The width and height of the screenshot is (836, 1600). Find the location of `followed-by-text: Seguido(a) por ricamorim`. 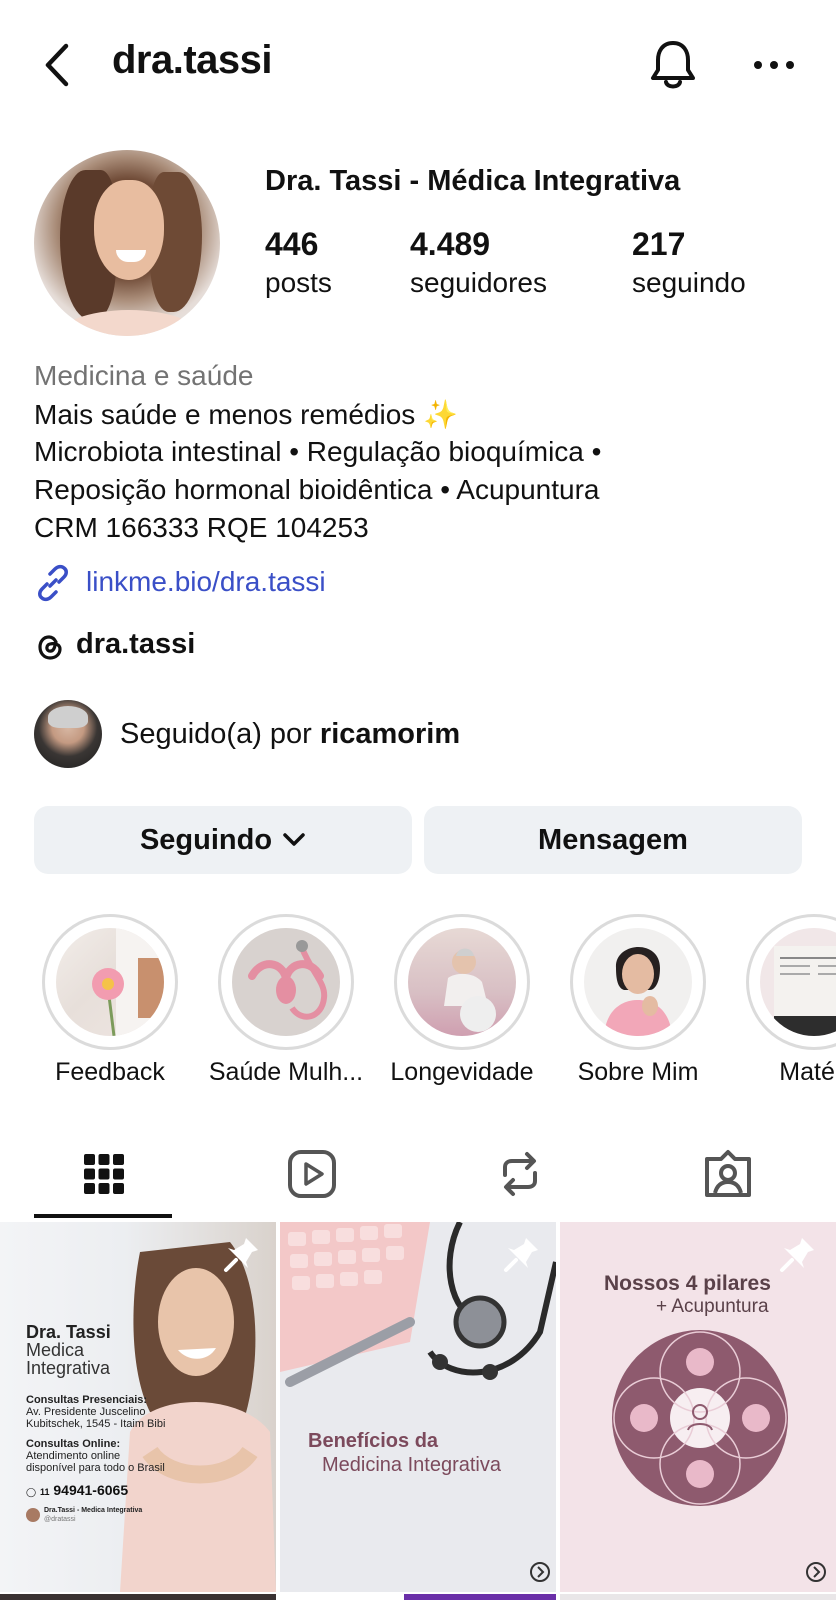

followed-by-text: Seguido(a) por ricamorim is located at coordinates (290, 734).